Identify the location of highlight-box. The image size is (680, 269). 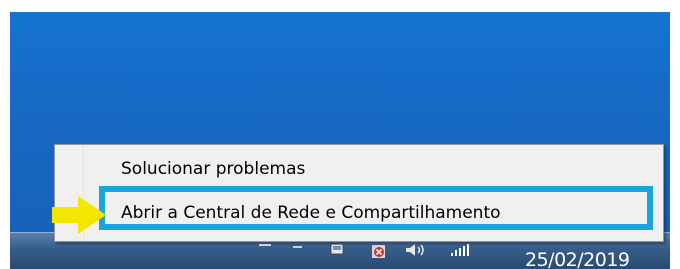
(376, 208).